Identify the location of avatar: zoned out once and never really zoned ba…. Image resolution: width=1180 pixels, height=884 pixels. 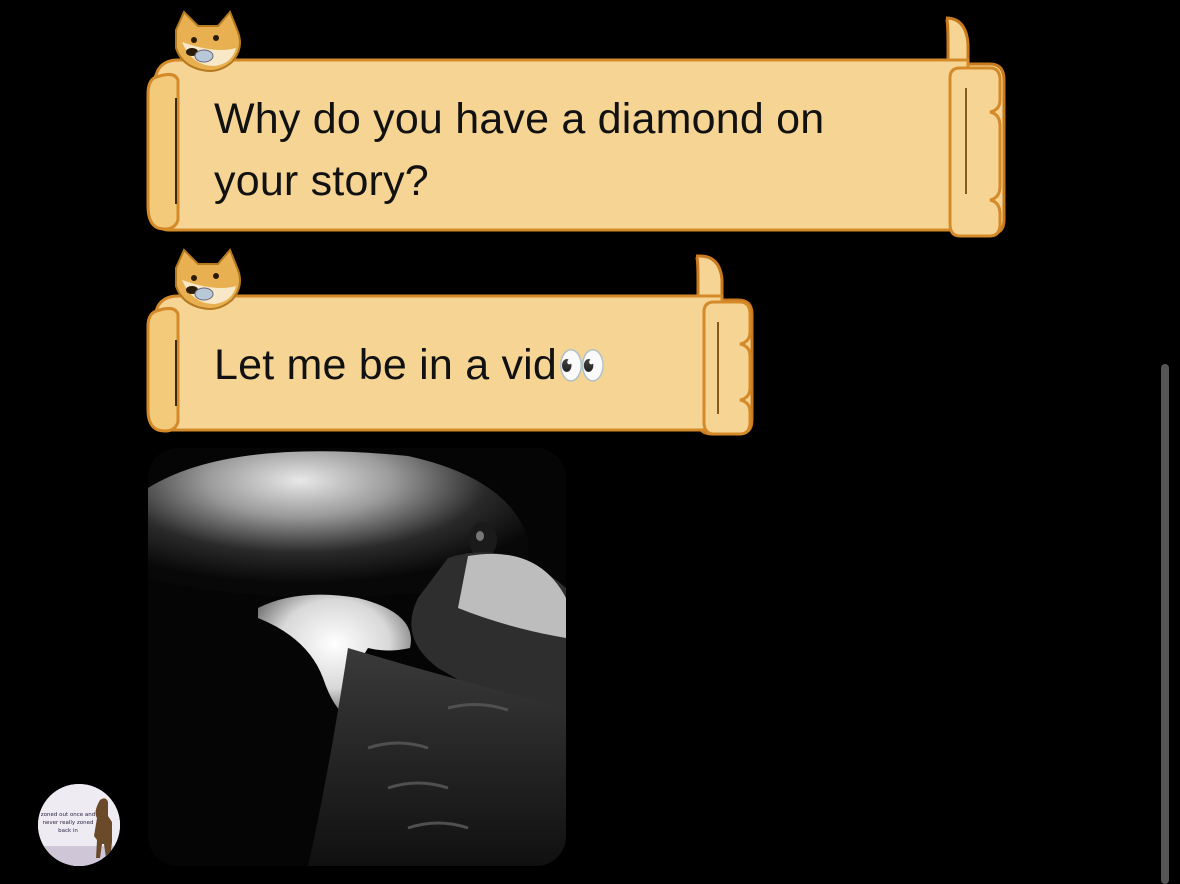
(79, 825).